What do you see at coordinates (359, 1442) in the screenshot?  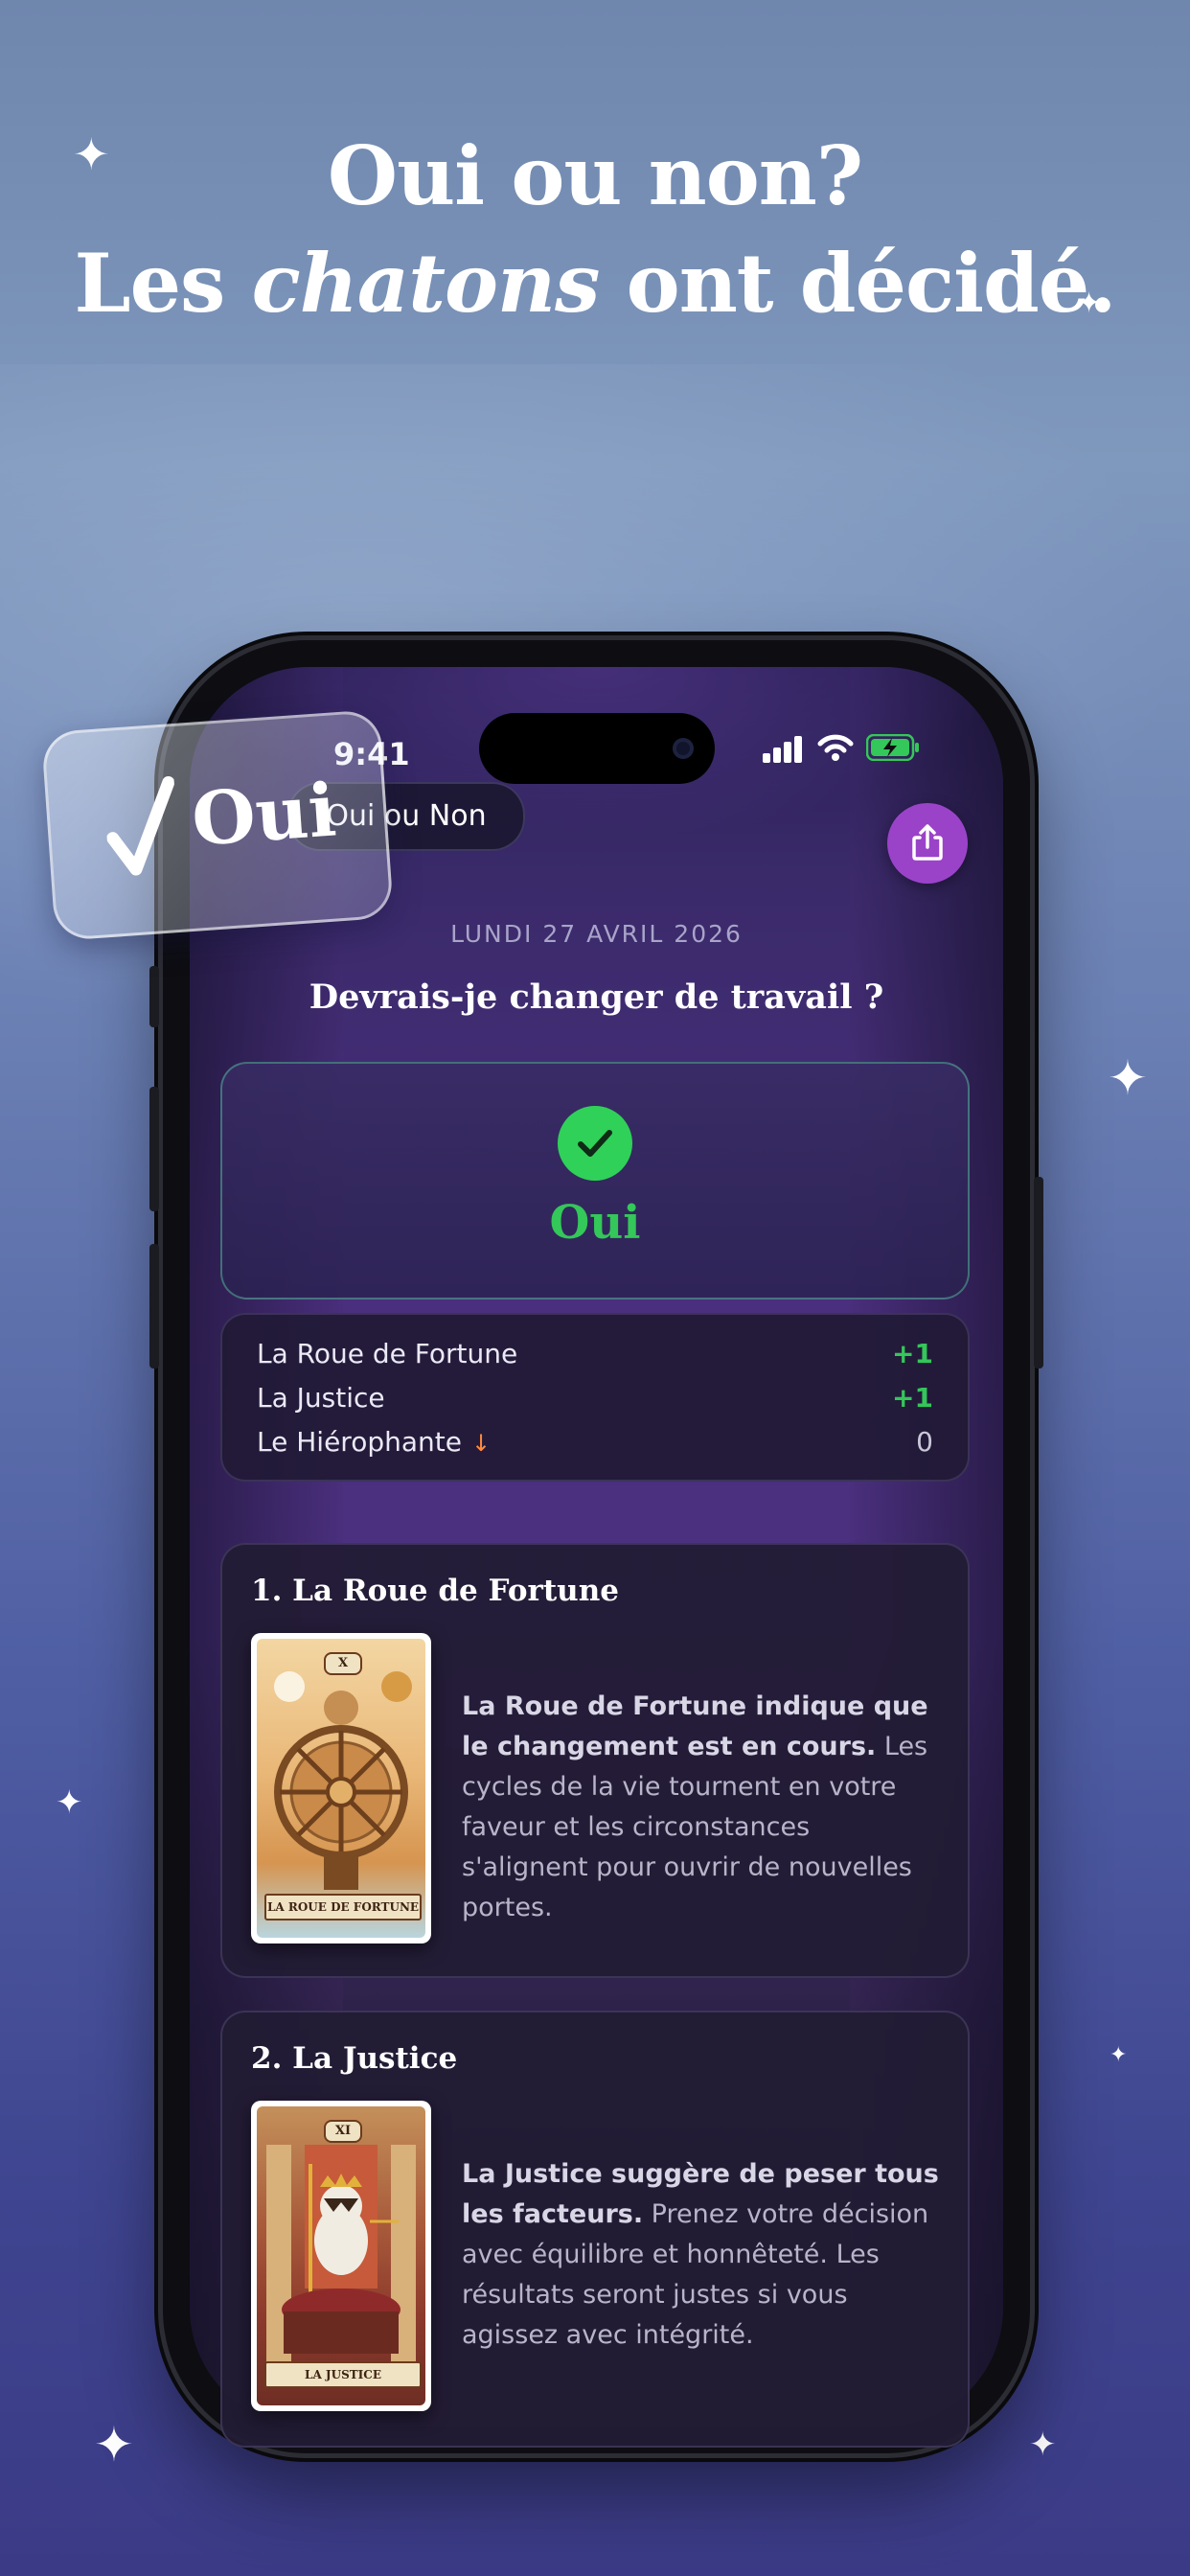 I see `score-card-name: Le Hiérophante` at bounding box center [359, 1442].